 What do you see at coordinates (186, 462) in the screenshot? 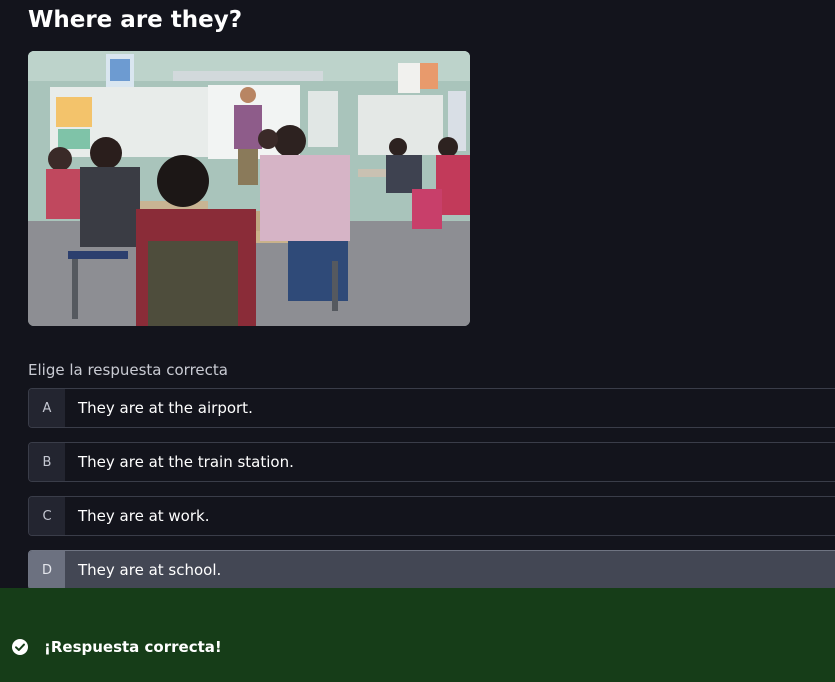
I see `answer-text: They are at the train station.` at bounding box center [186, 462].